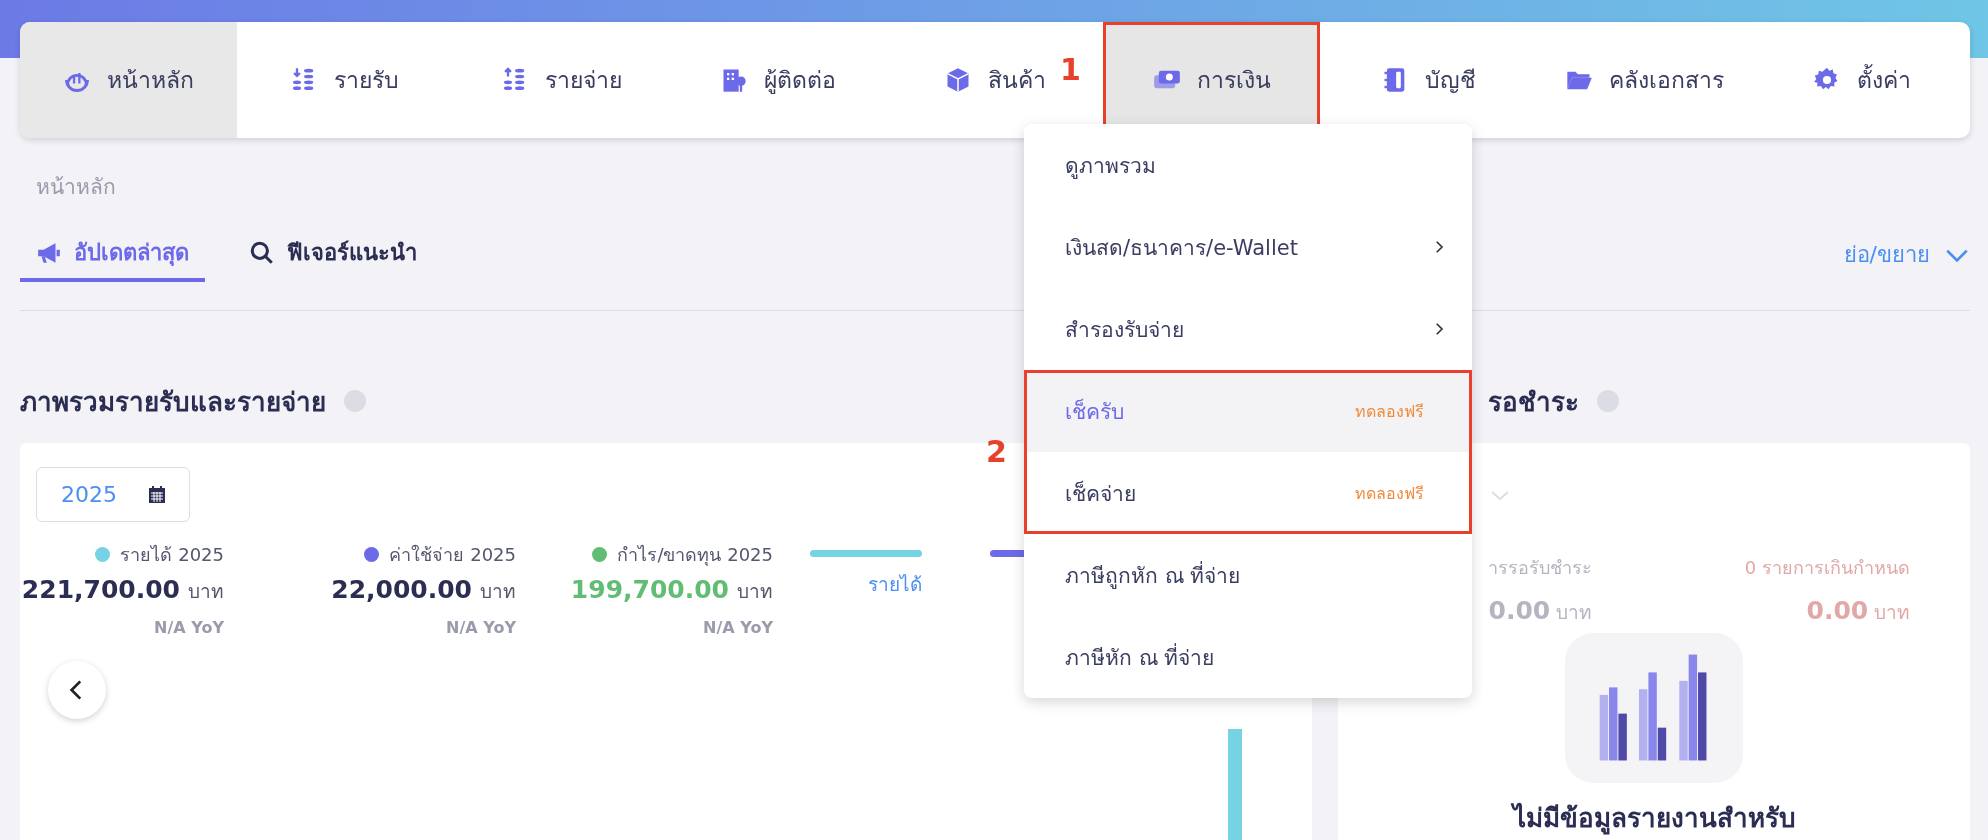 This screenshot has height=840, width=1988. What do you see at coordinates (778, 80) in the screenshot?
I see `nav-item: ผู้ติดต่อ` at bounding box center [778, 80].